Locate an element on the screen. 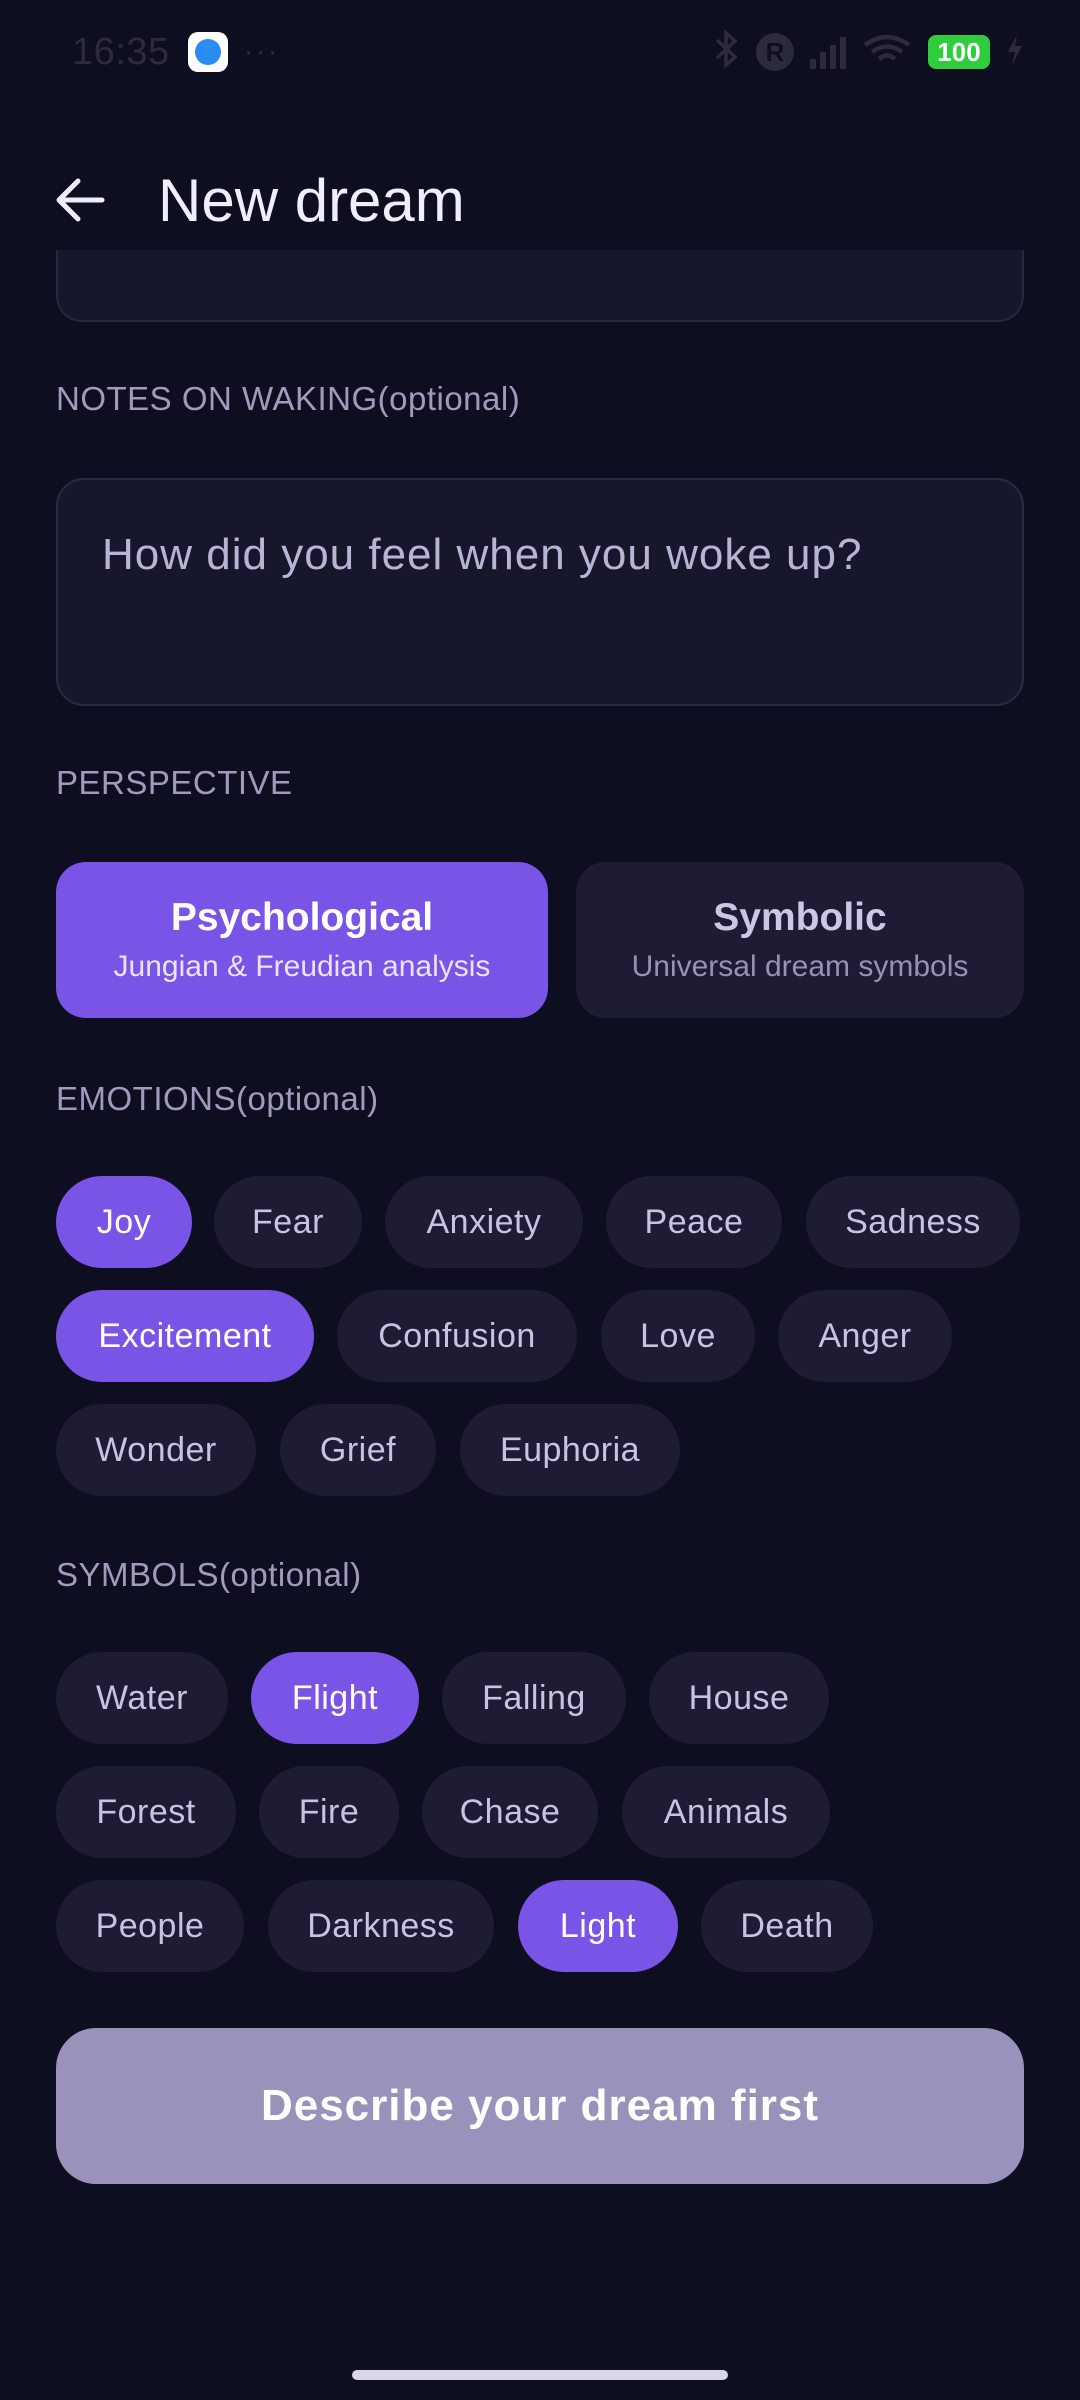 Image resolution: width=1080 pixels, height=2400 pixels. perspective-symbolic-option: Symbolic Universal dream symbols is located at coordinates (800, 940).